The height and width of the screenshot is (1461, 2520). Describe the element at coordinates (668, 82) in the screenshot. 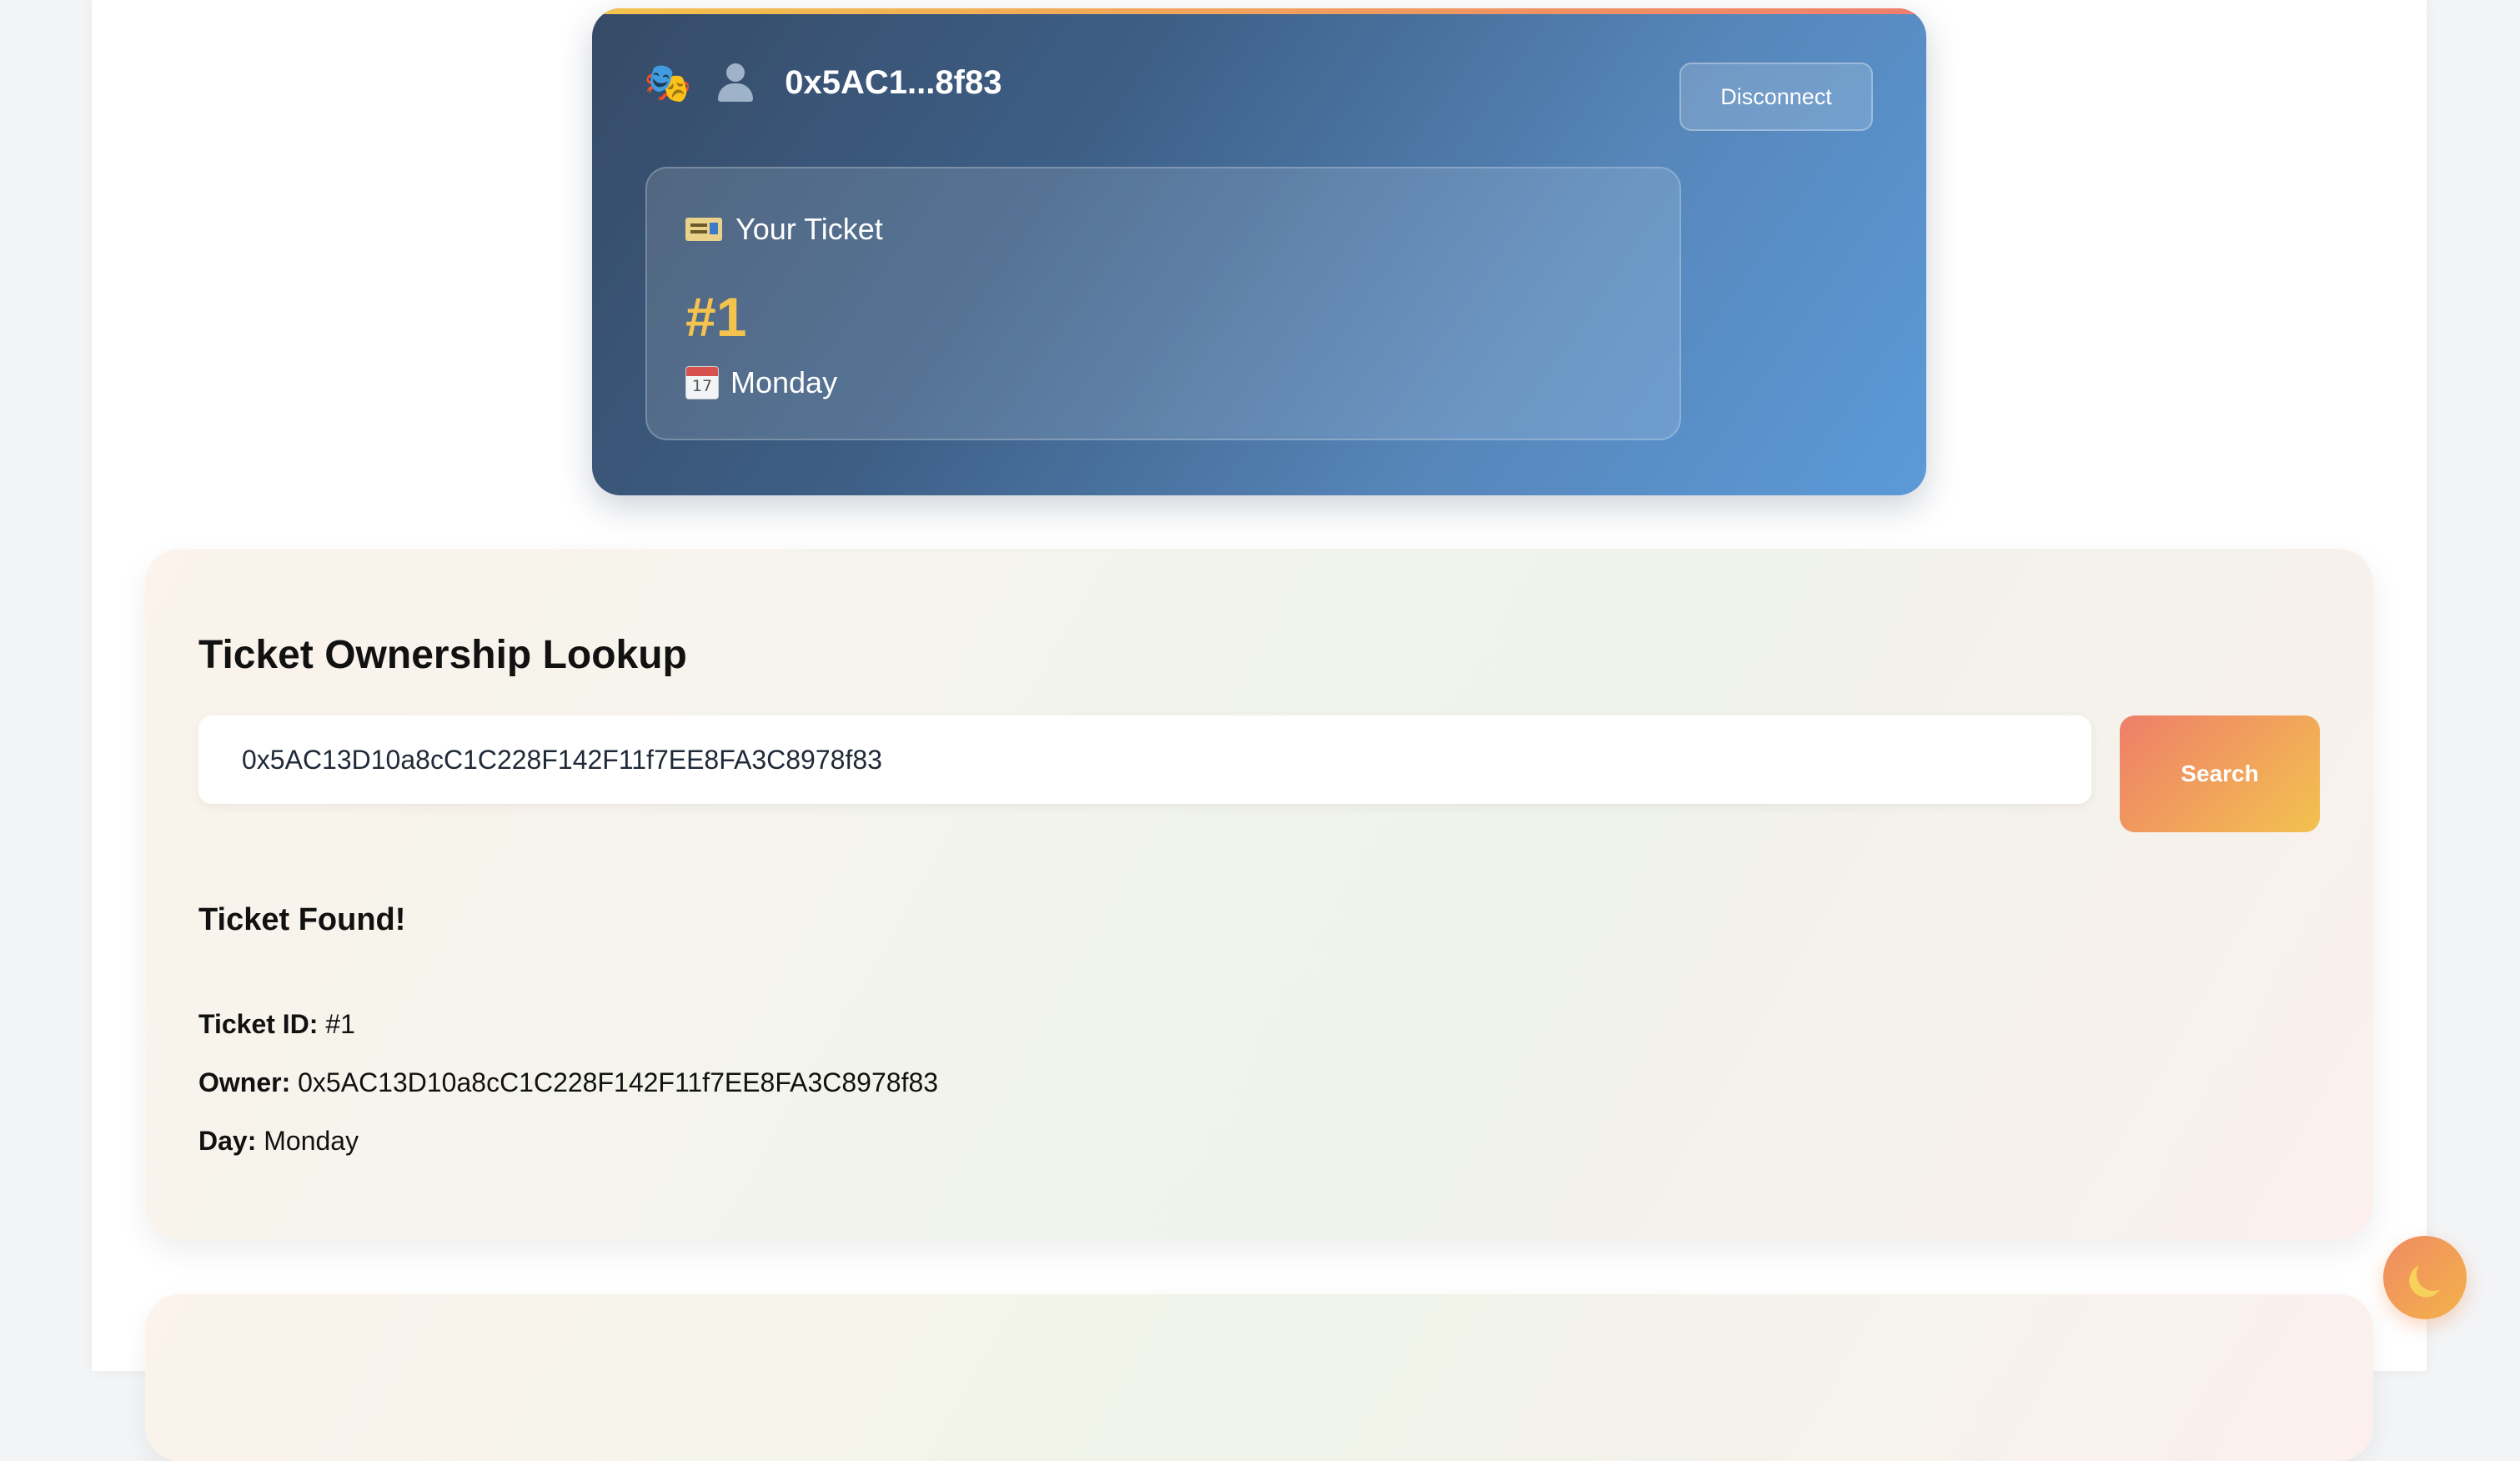

I see `performing-arts-masks-icon: 🎭` at that location.